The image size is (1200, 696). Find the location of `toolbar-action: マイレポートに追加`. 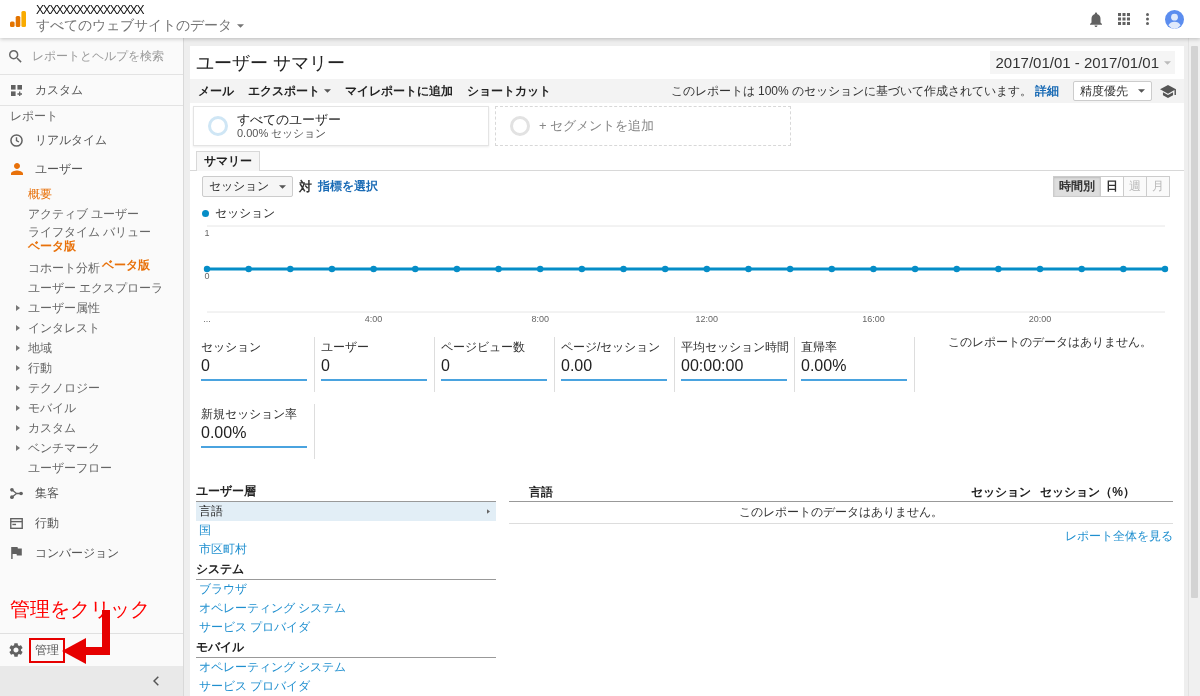

toolbar-action: マイレポートに追加 is located at coordinates (399, 91).